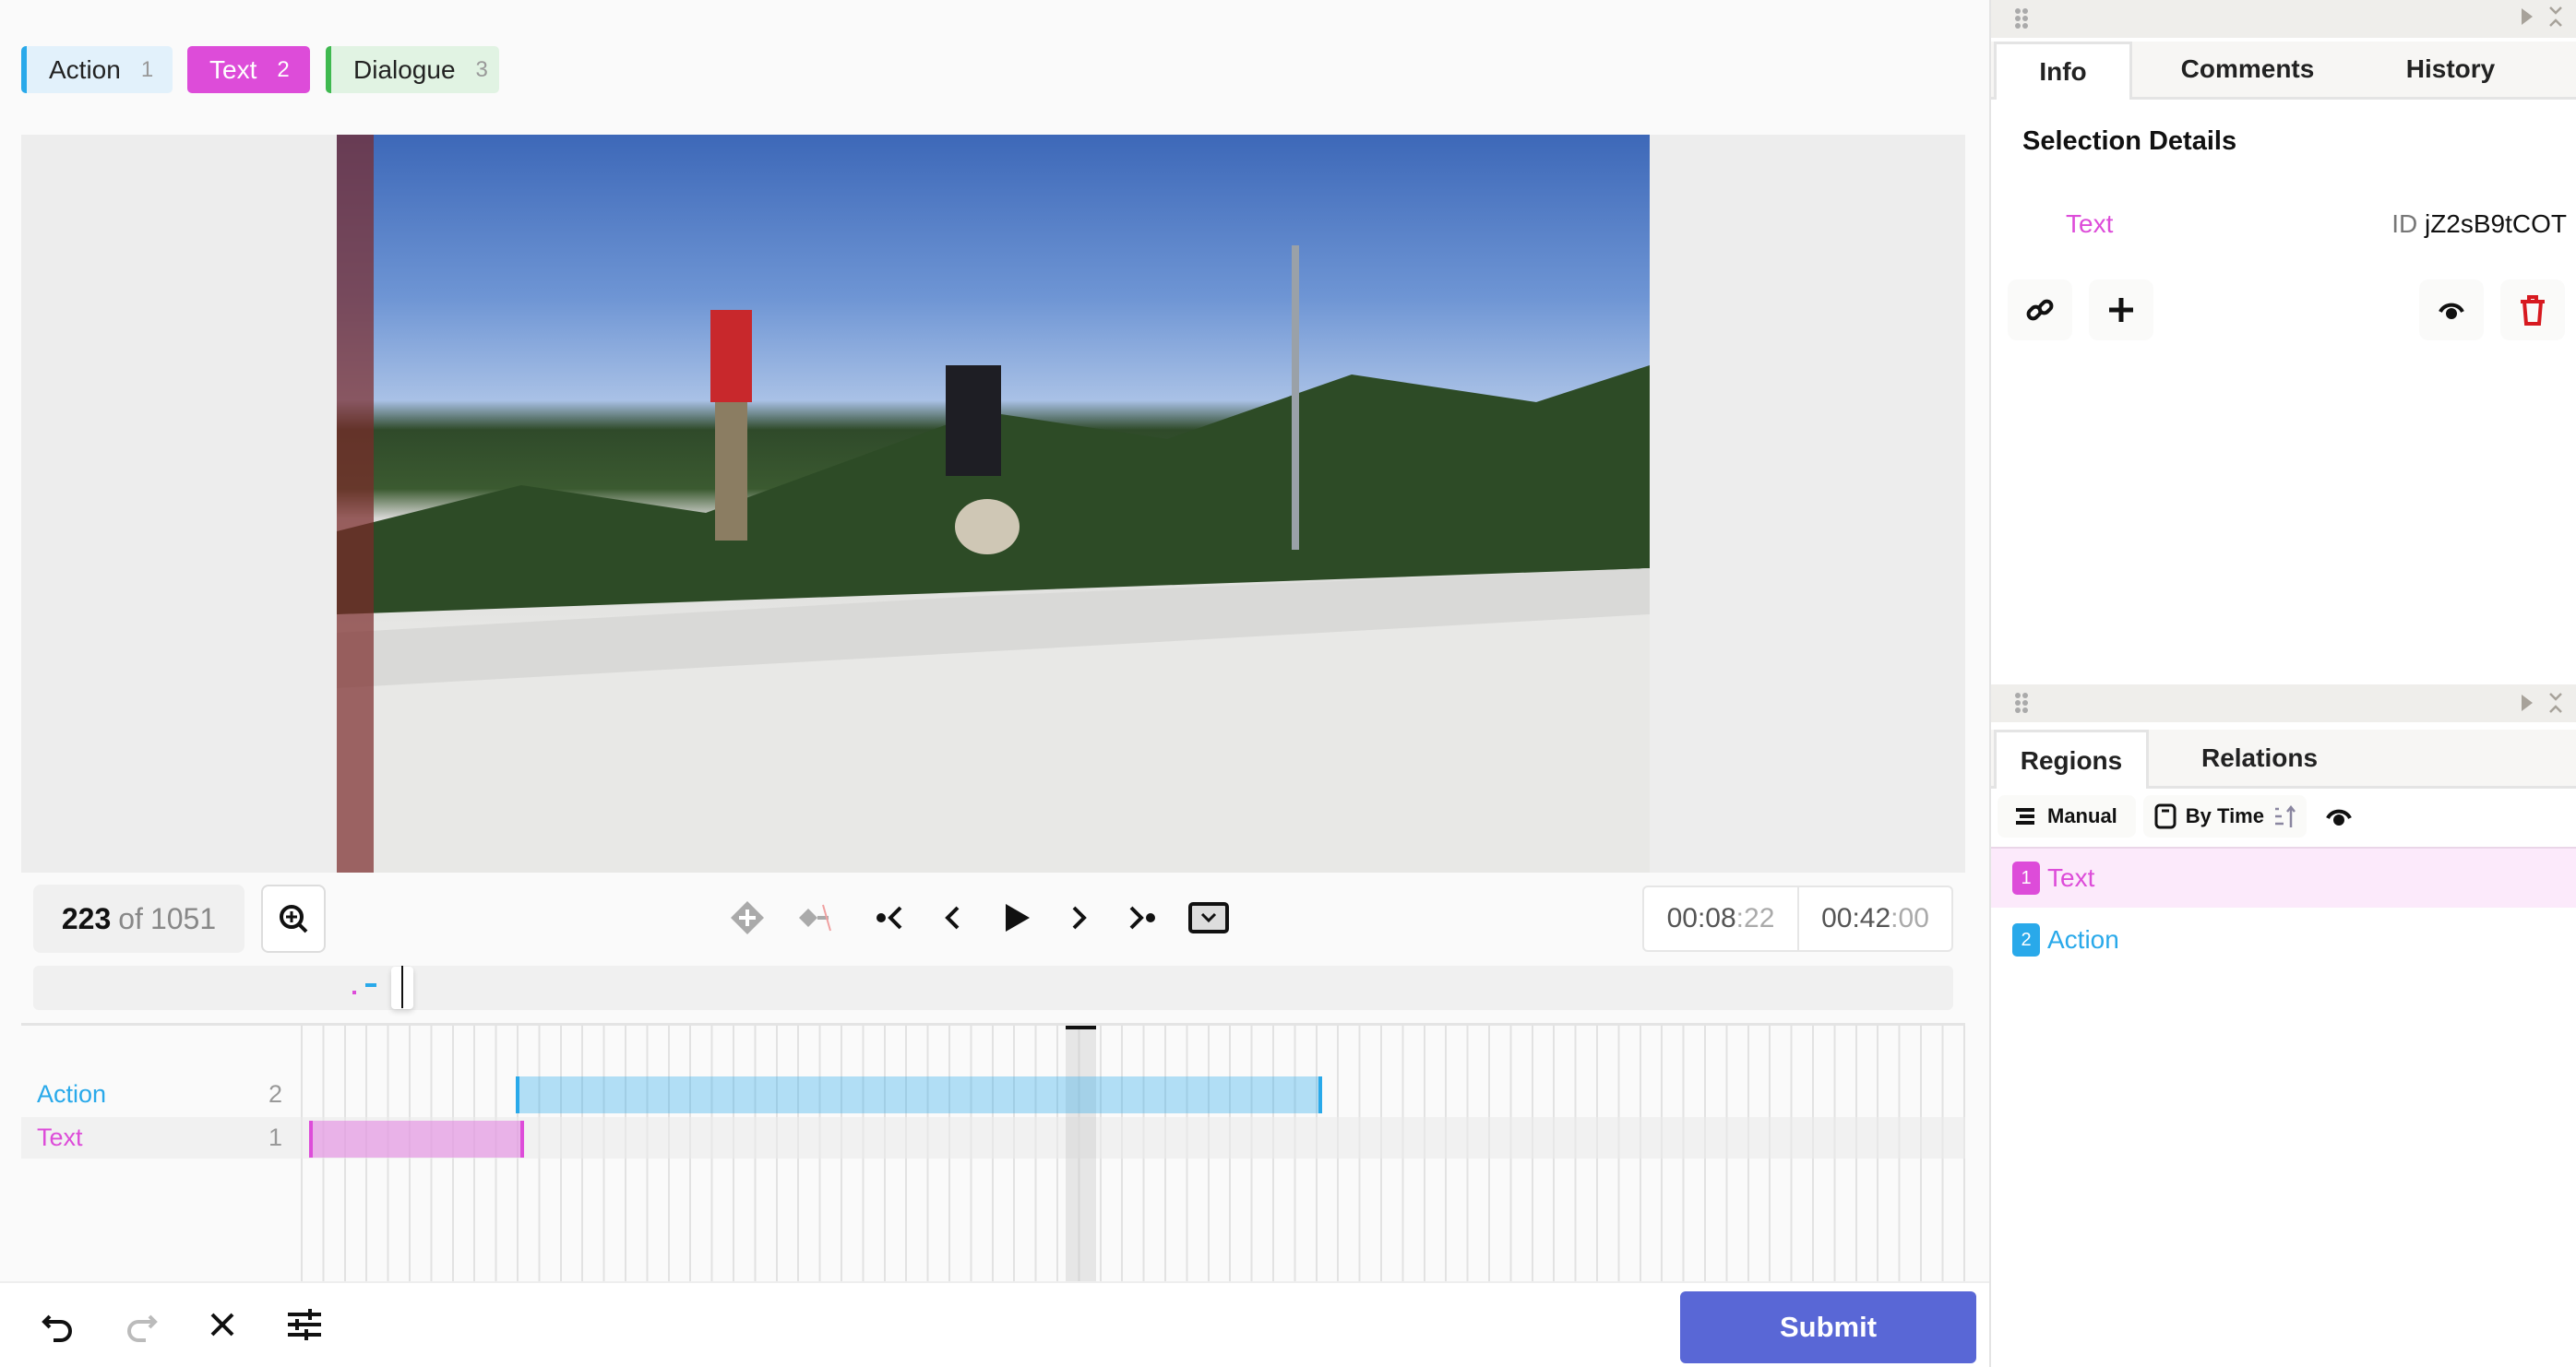  Describe the element at coordinates (86, 918) in the screenshot. I see `current-frame: 223` at that location.